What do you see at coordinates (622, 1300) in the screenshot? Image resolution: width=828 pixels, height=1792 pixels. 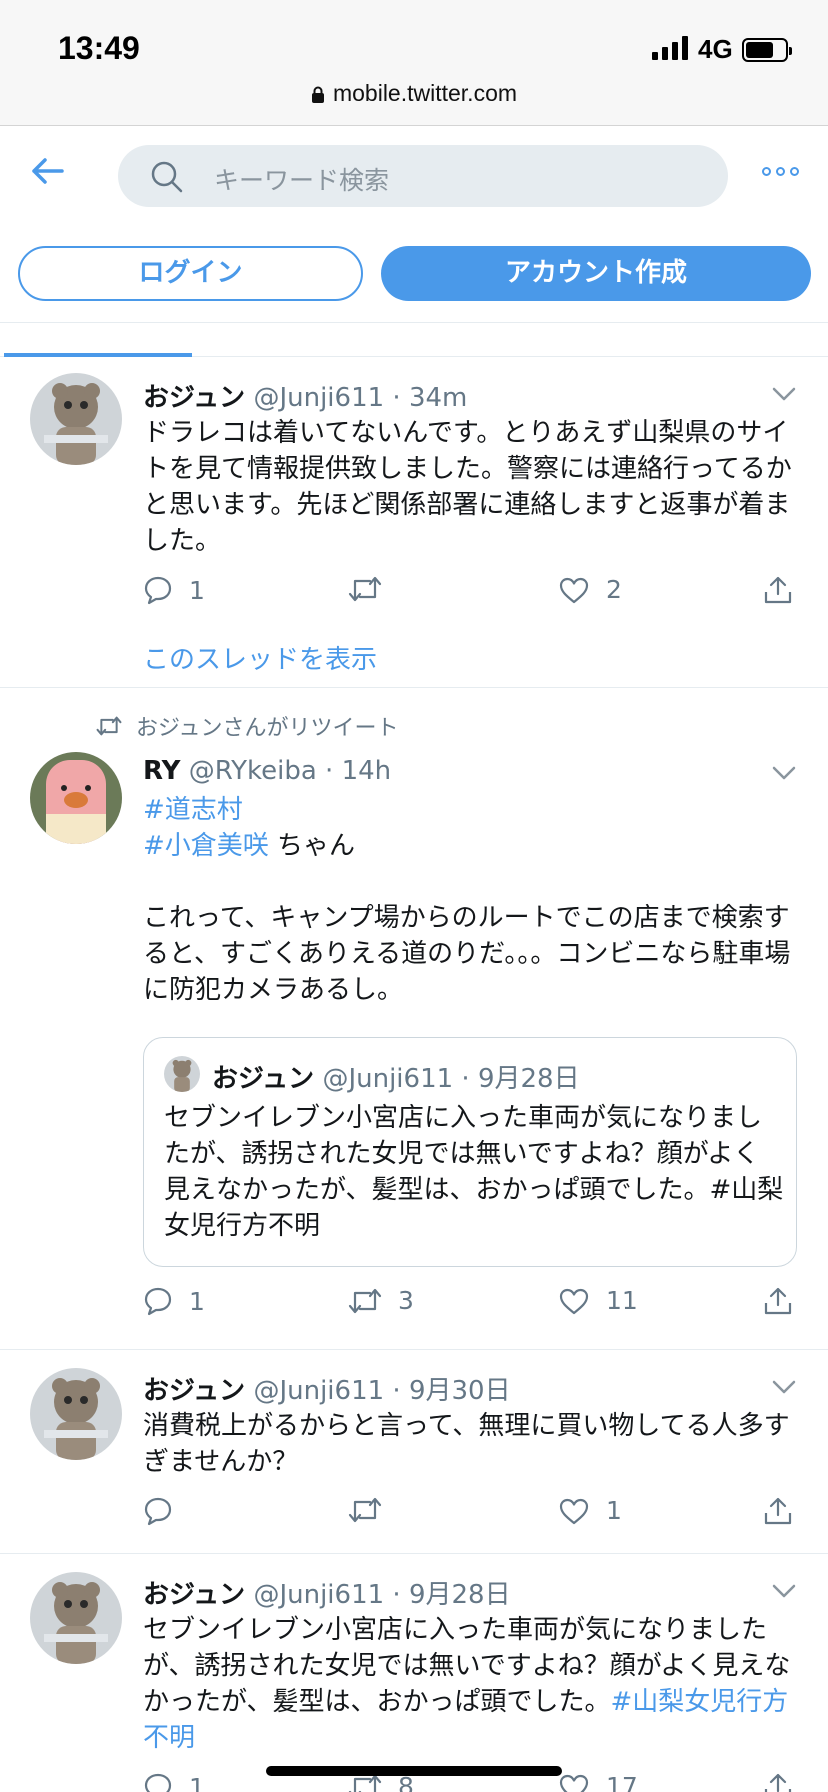 I see `like-count: 11` at bounding box center [622, 1300].